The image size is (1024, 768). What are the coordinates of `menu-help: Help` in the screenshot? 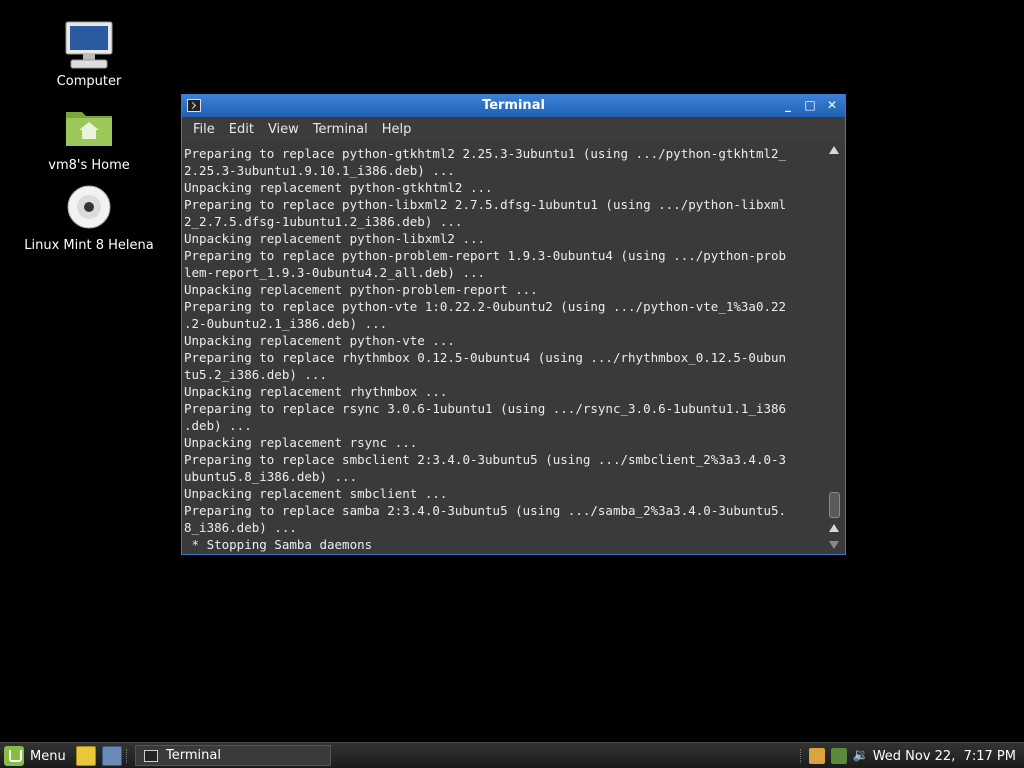 It's located at (397, 129).